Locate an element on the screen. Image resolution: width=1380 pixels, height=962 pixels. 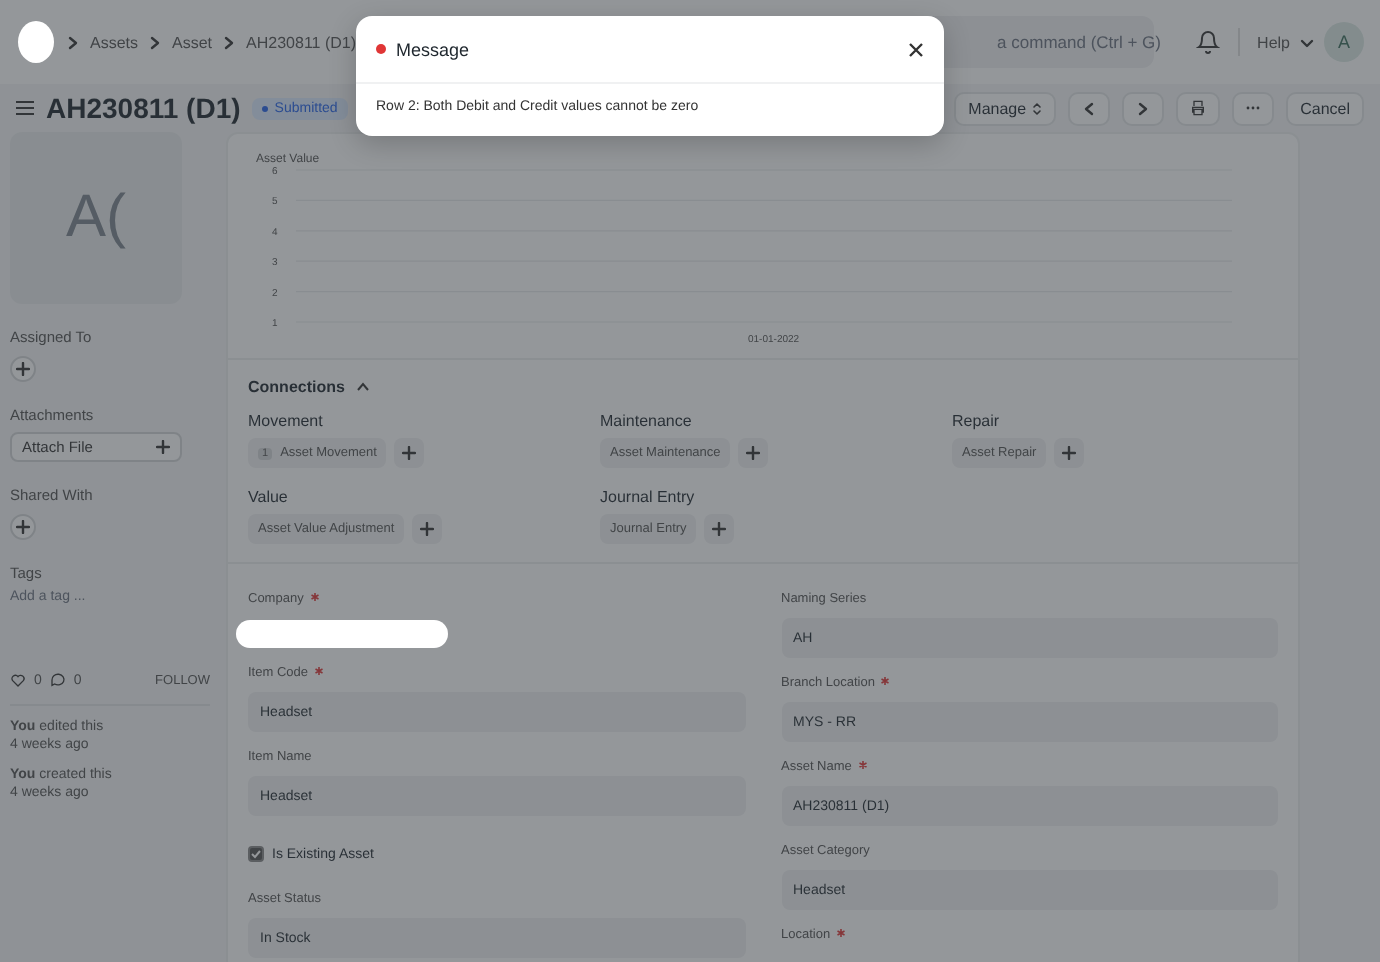
caret-icon is located at coordinates (1307, 42).